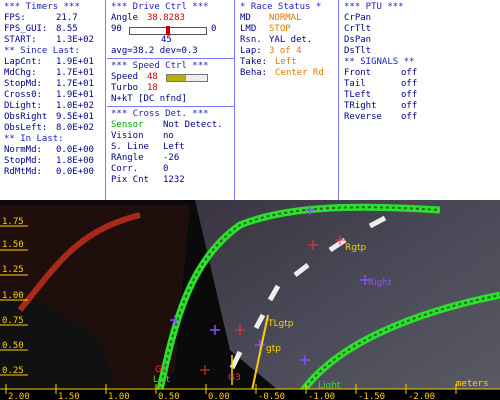 Image resolution: width=500 pixels, height=400 pixels. Describe the element at coordinates (371, 396) in the screenshot. I see `x-tick: -1.50` at that location.